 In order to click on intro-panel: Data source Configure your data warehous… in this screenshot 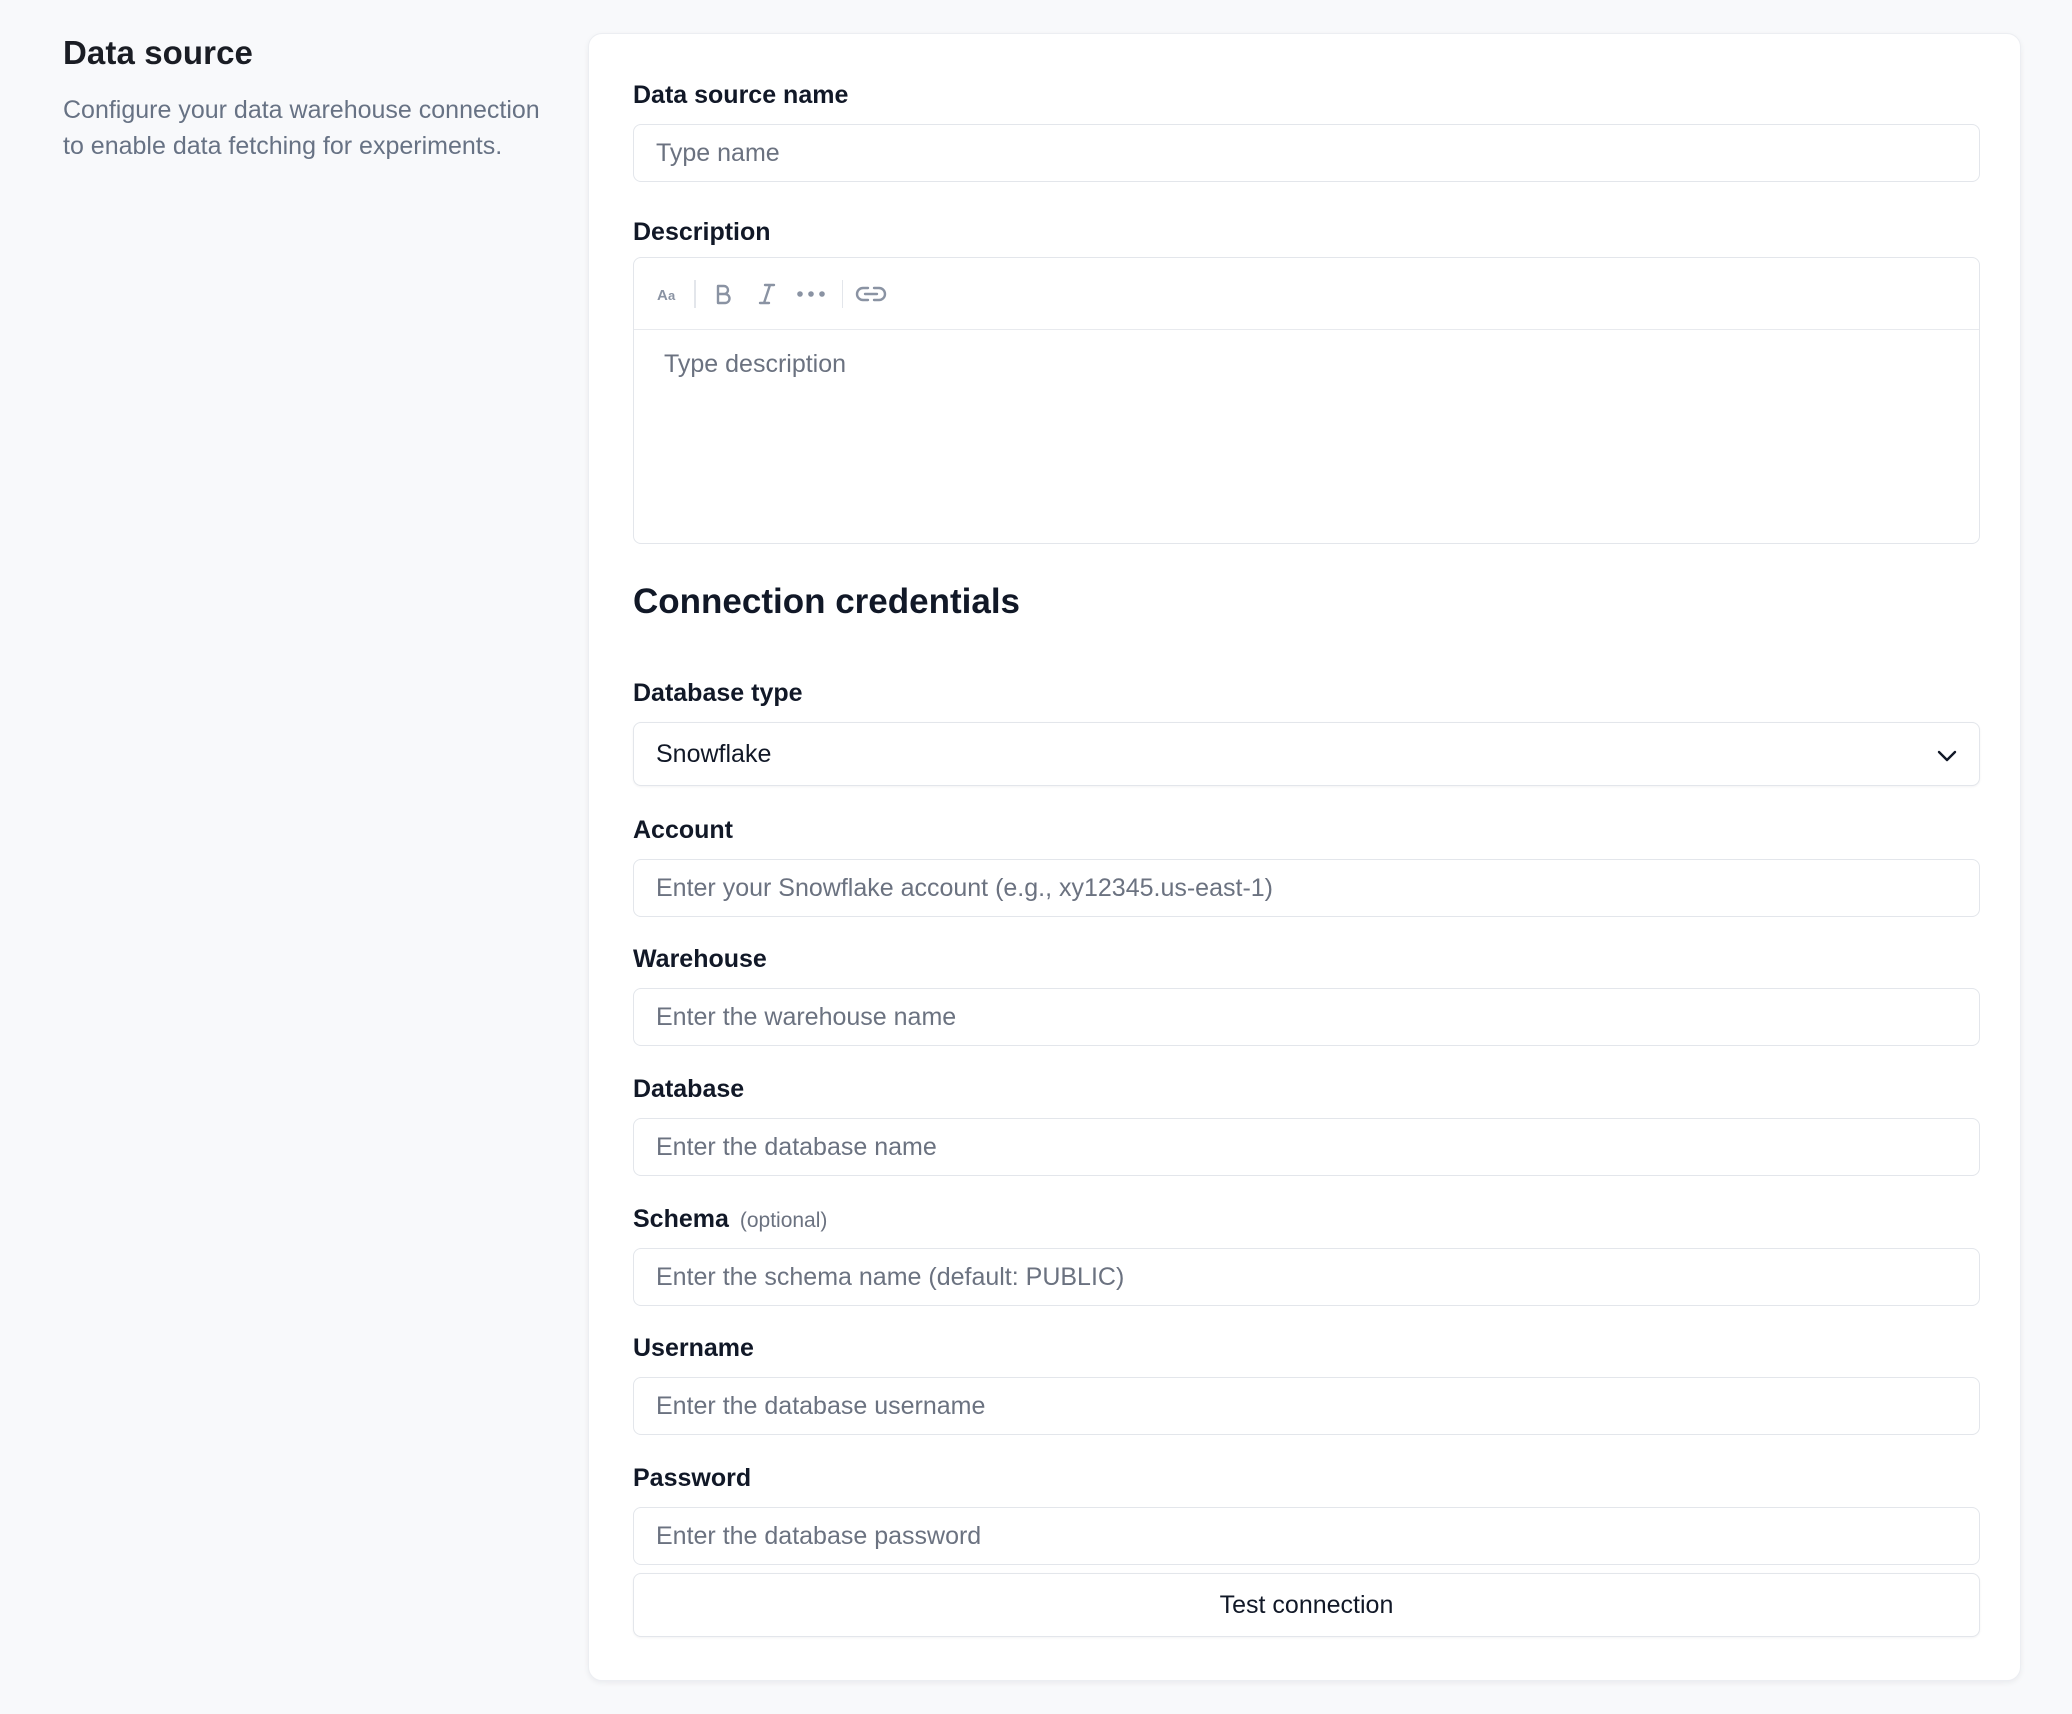, I will do `click(303, 99)`.